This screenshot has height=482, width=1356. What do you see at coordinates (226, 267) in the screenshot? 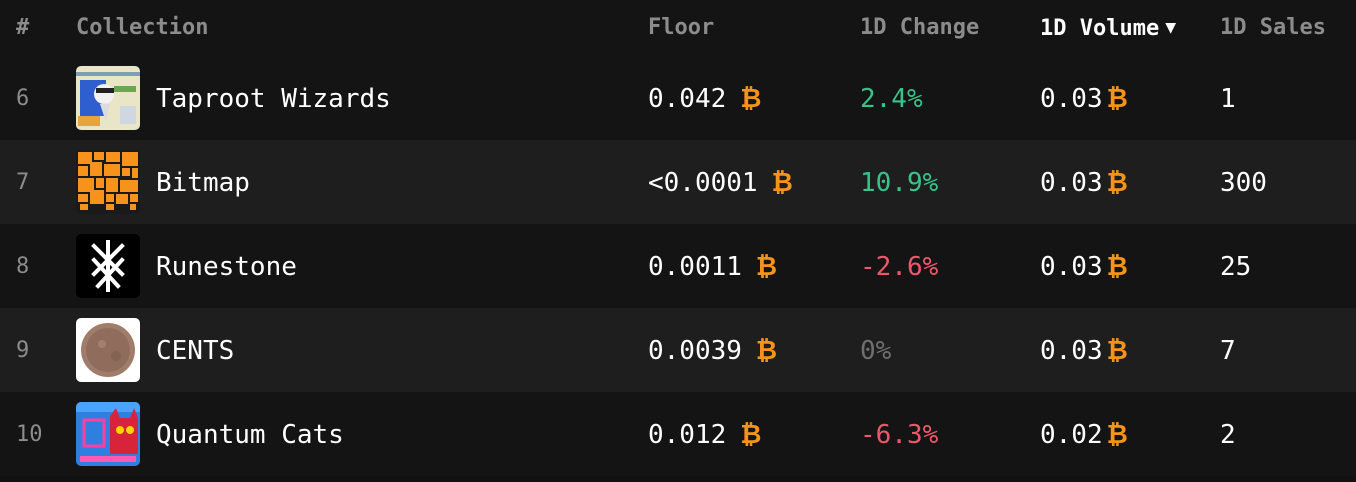
I see `collection-name: Runestone` at bounding box center [226, 267].